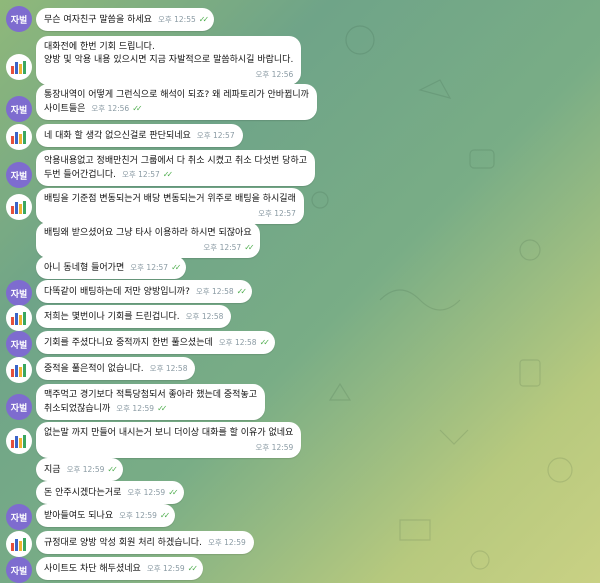 This screenshot has width=600, height=583. What do you see at coordinates (123, 543) in the screenshot?
I see `message-text: 규정대로 양방 악성 회원 처리 하겠습니다.` at bounding box center [123, 543].